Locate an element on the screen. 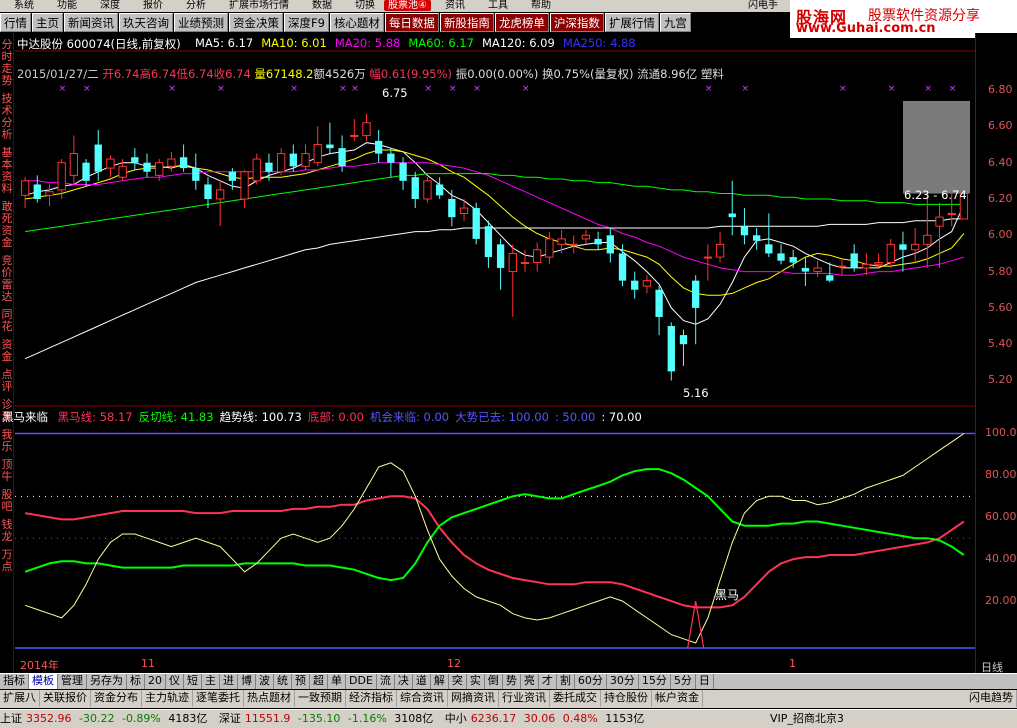  function-button: 委托成交 is located at coordinates (575, 698).